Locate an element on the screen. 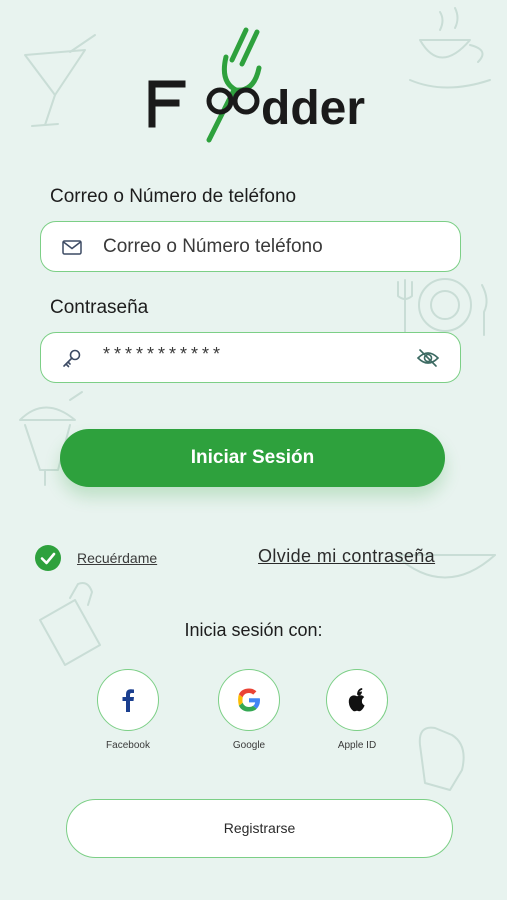 This screenshot has height=900, width=507. login-button: Iniciar Sesión is located at coordinates (252, 458).